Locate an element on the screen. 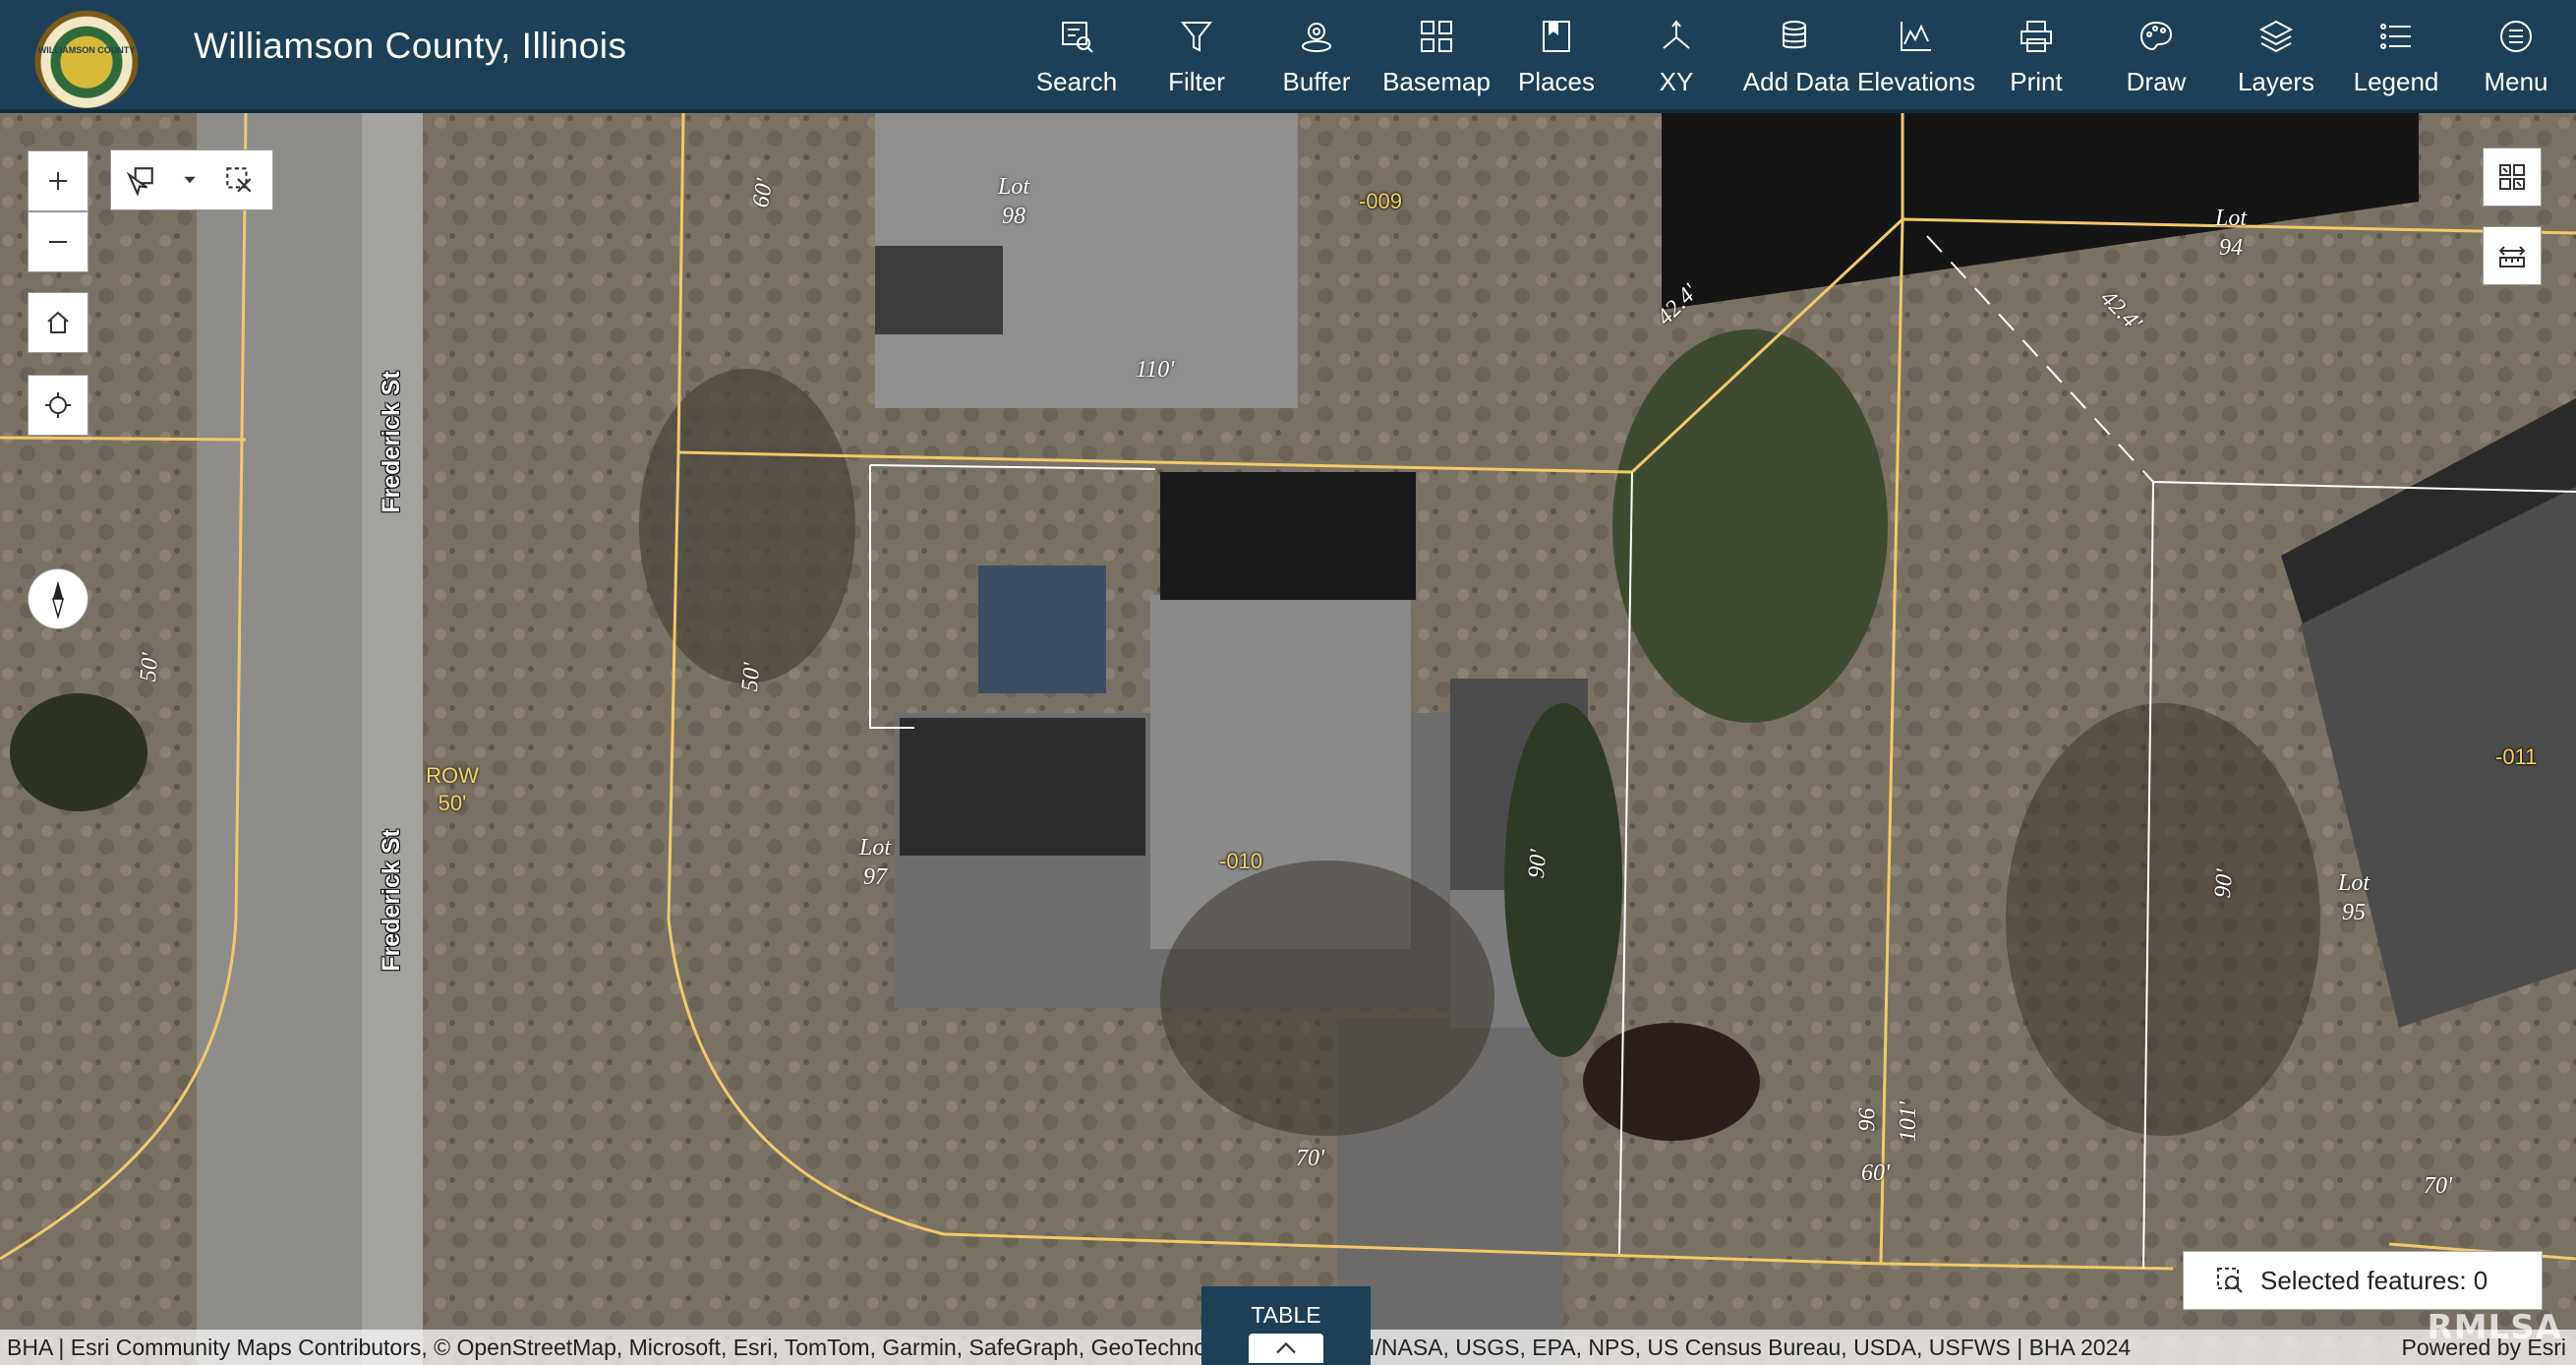 The height and width of the screenshot is (1365, 2576). add-data-tool-button: Add Data is located at coordinates (1796, 56).